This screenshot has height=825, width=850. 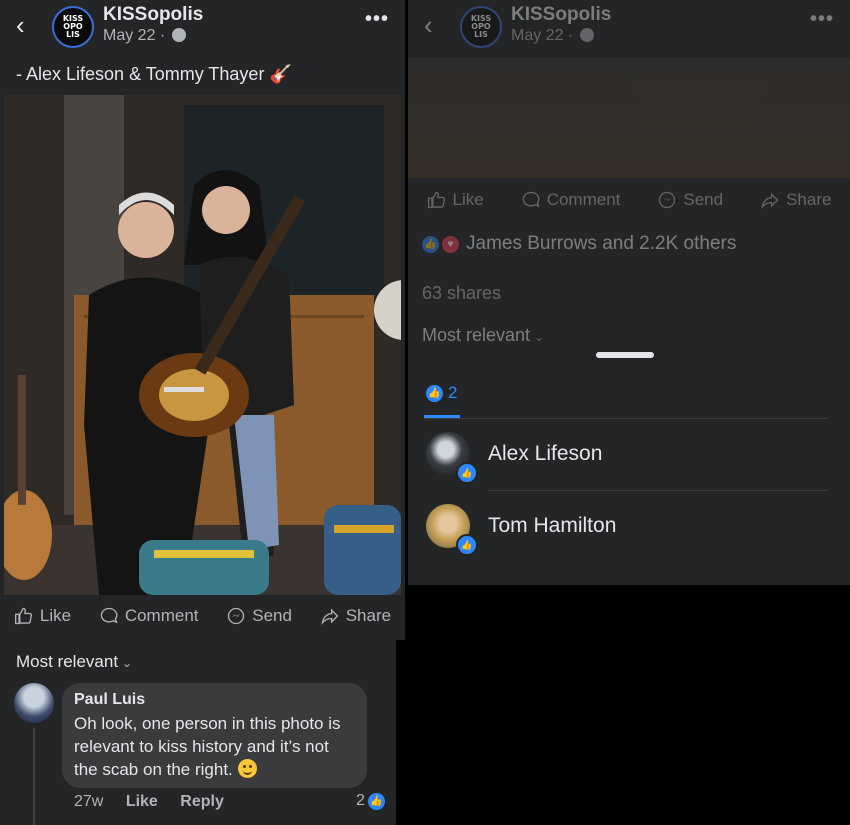 What do you see at coordinates (626, 530) in the screenshot?
I see `reactor-row: 👍 Tom Hamilton` at bounding box center [626, 530].